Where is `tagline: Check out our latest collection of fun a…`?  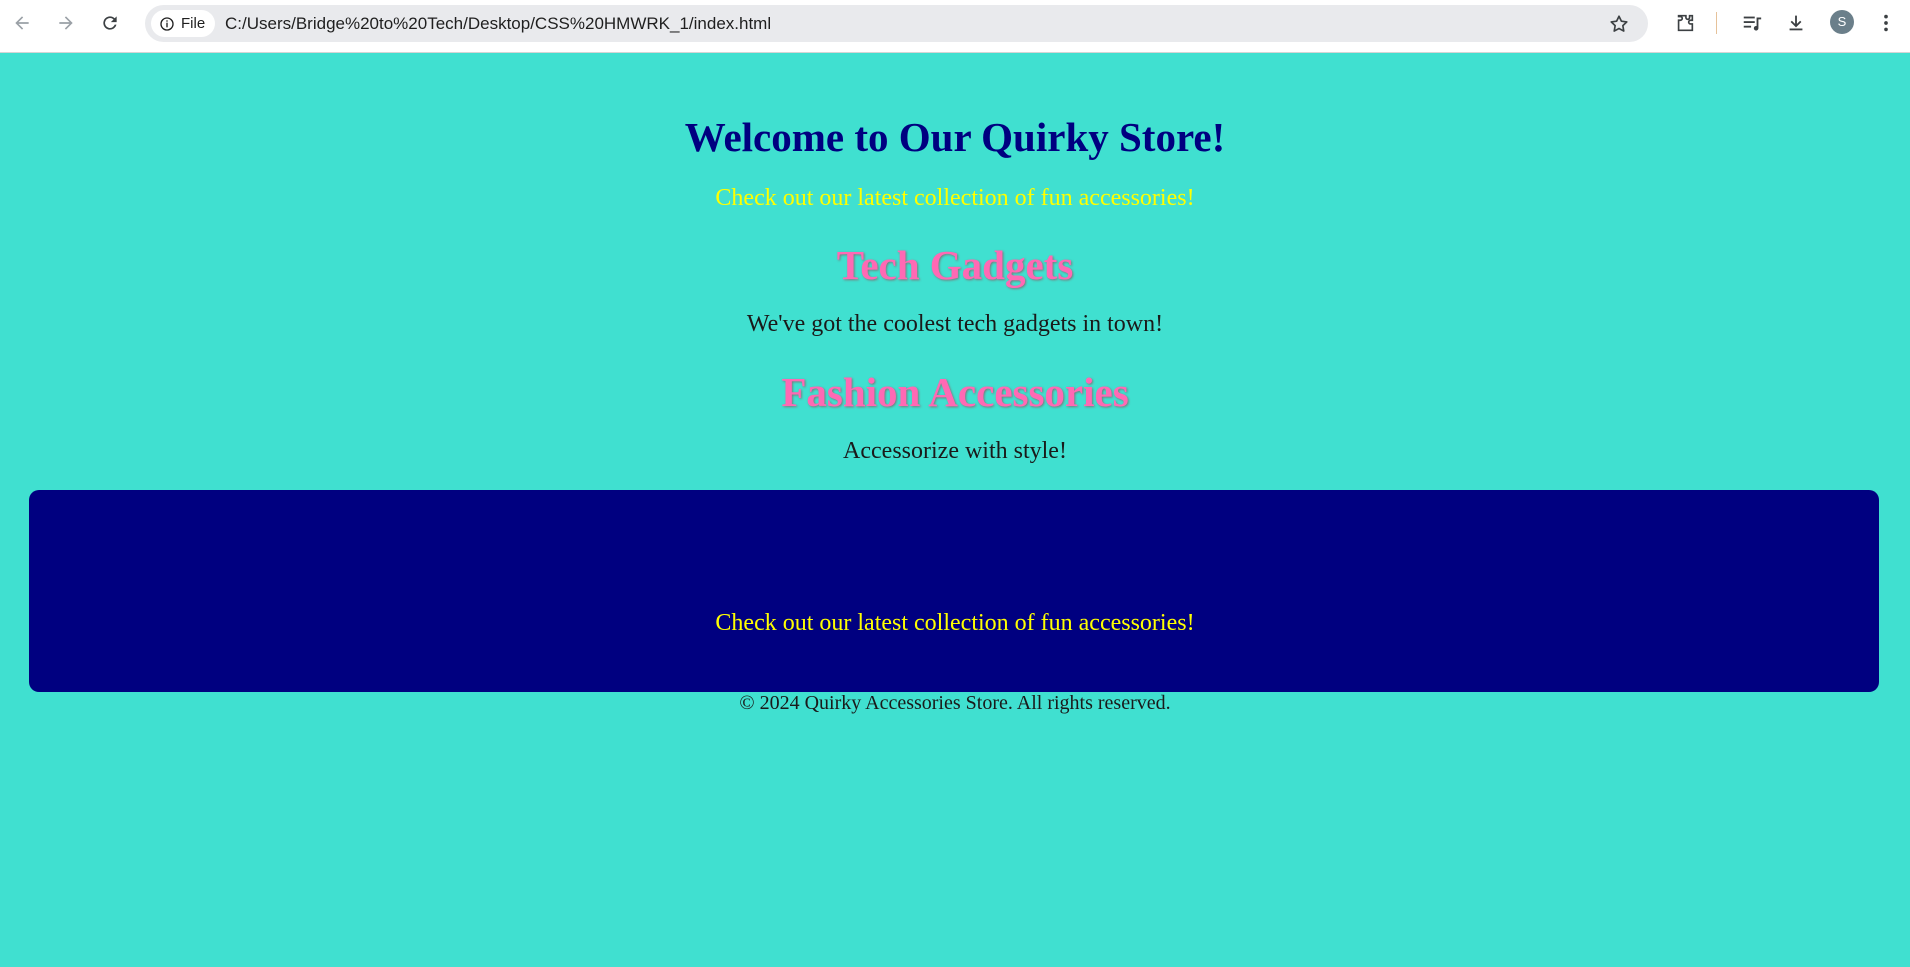
tagline: Check out our latest collection of fun a… is located at coordinates (955, 198).